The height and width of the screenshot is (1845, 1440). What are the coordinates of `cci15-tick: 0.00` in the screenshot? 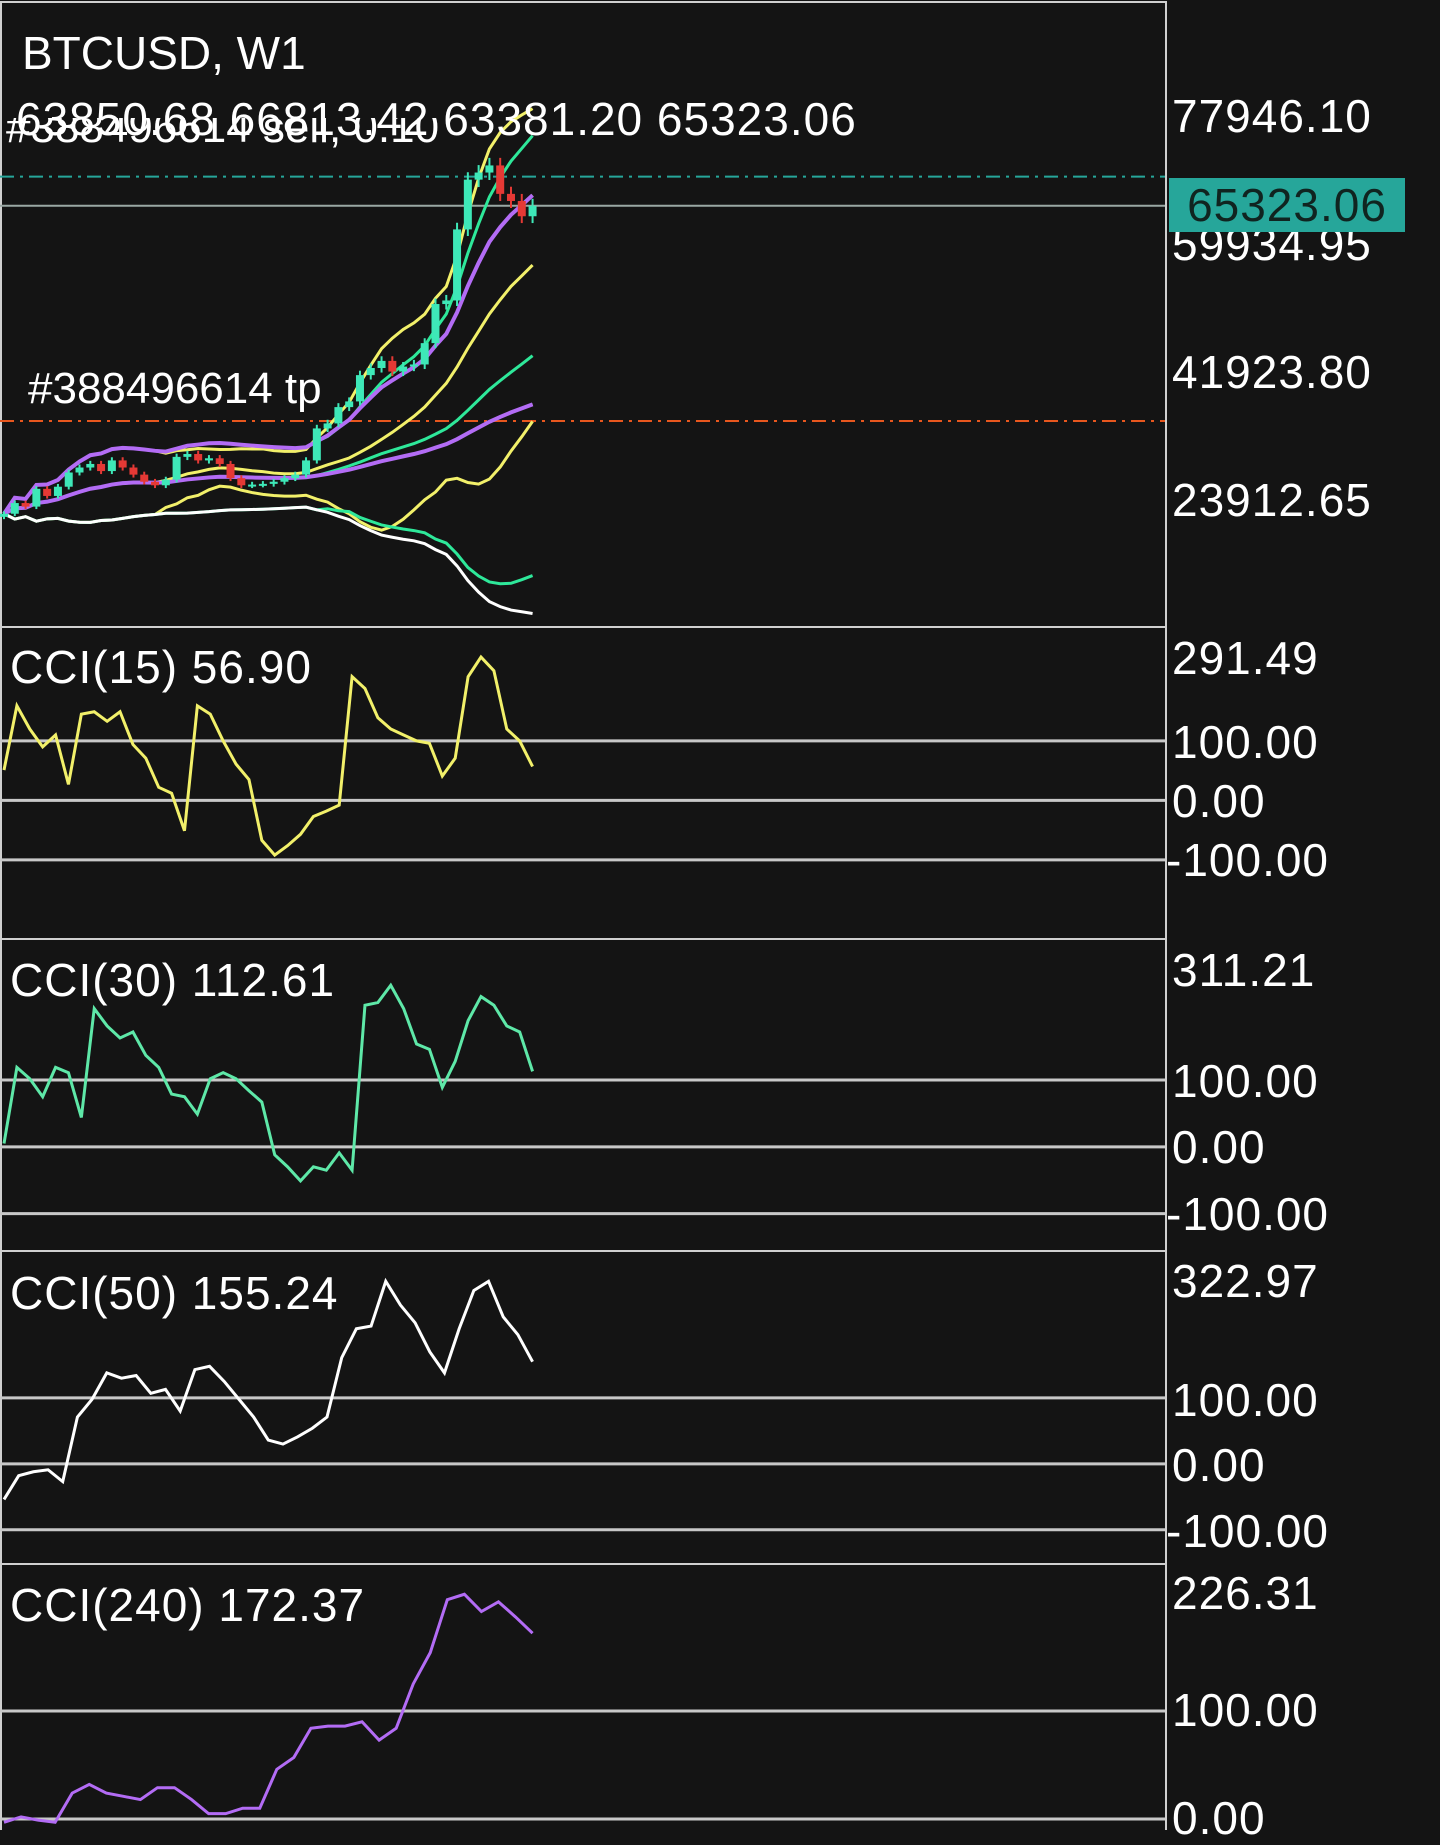 It's located at (1219, 801).